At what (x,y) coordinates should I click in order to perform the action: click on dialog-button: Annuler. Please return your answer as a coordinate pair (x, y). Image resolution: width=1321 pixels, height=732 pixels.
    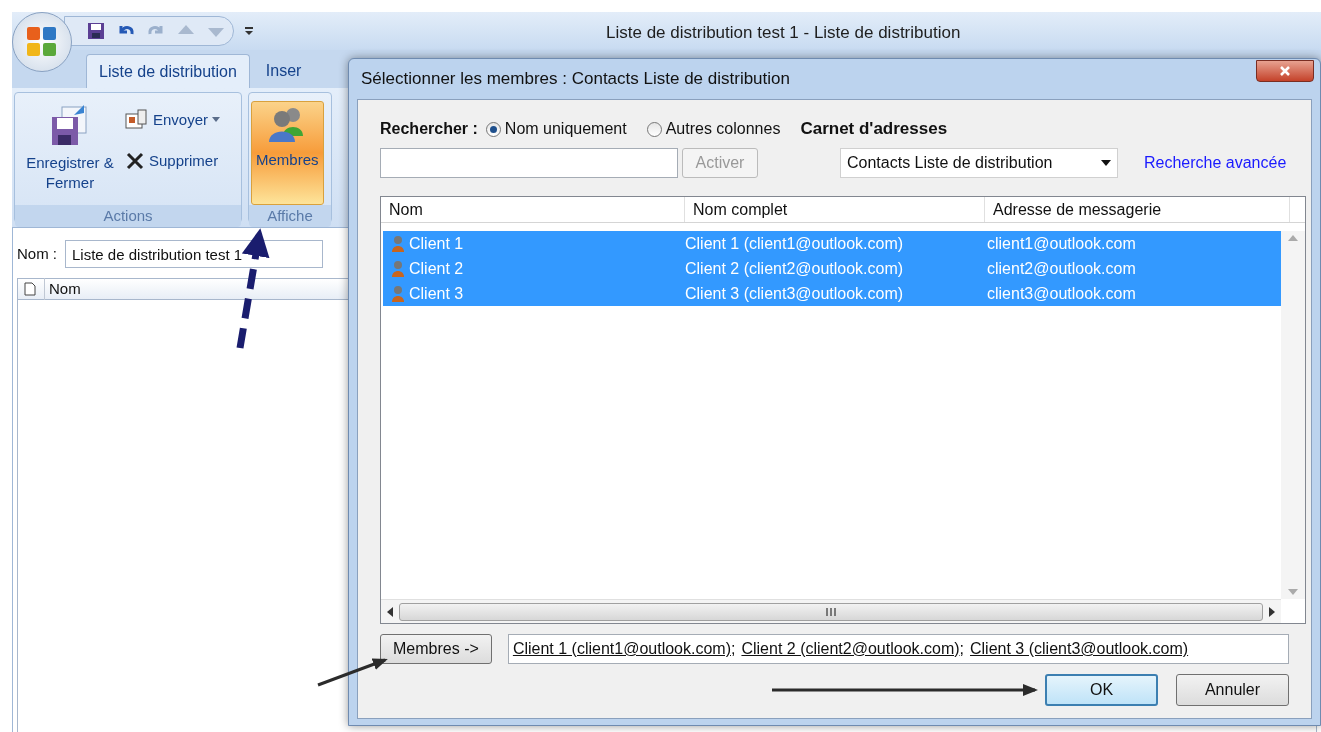
    Looking at the image, I should click on (1232, 690).